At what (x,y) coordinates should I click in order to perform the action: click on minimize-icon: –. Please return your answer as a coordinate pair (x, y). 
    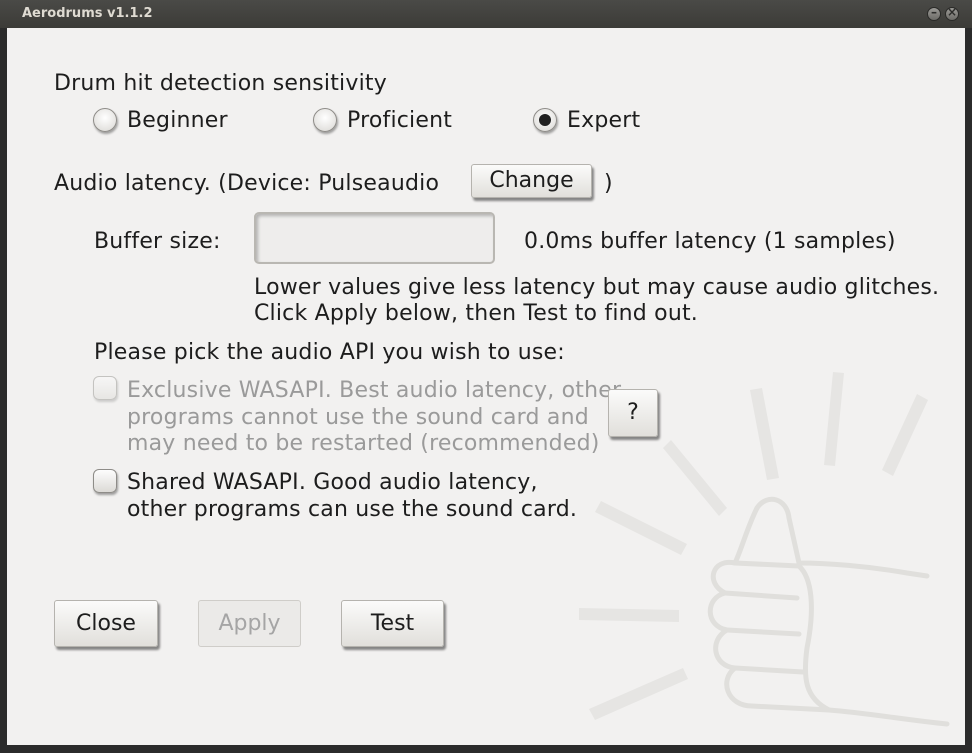
    Looking at the image, I should click on (934, 12).